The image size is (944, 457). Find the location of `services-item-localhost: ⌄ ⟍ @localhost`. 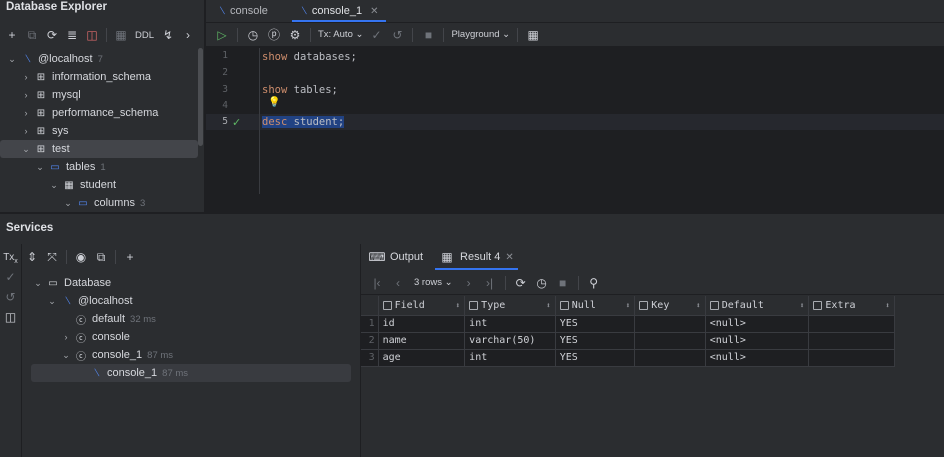

services-item-localhost: ⌄ ⟍ @localhost is located at coordinates (191, 301).